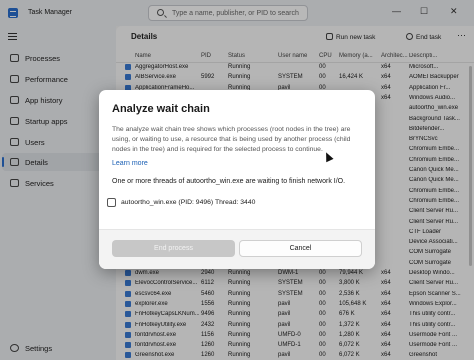 This screenshot has height=360, width=474. I want to click on dialog-title: Analyze wait chain, so click(161, 109).